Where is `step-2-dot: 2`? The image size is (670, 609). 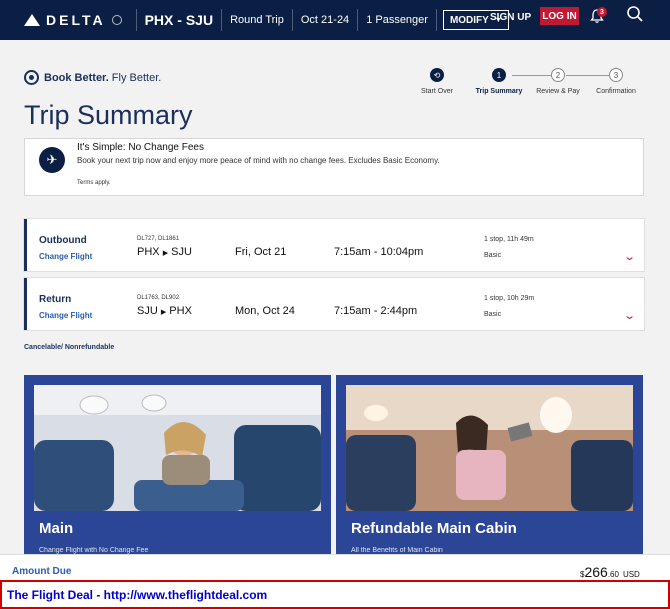
step-2-dot: 2 is located at coordinates (558, 75).